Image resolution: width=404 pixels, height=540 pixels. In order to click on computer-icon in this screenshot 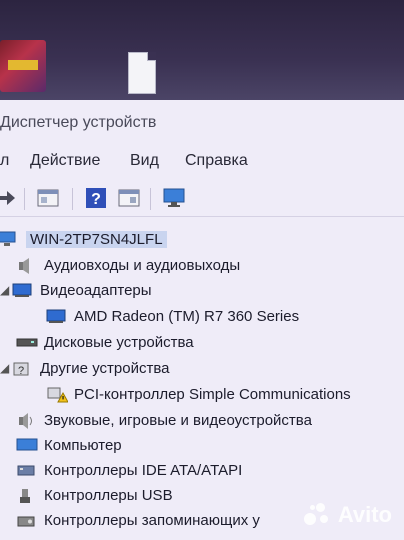, I will do `click(27, 445)`.